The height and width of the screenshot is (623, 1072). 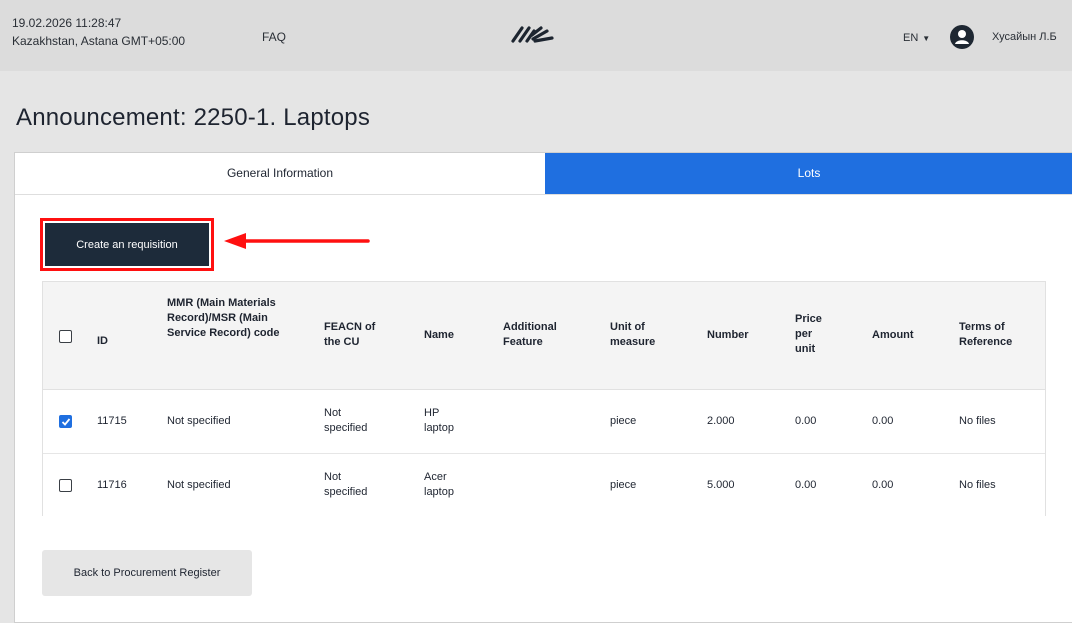 I want to click on highlight-box: Create an requisition, so click(x=127, y=244).